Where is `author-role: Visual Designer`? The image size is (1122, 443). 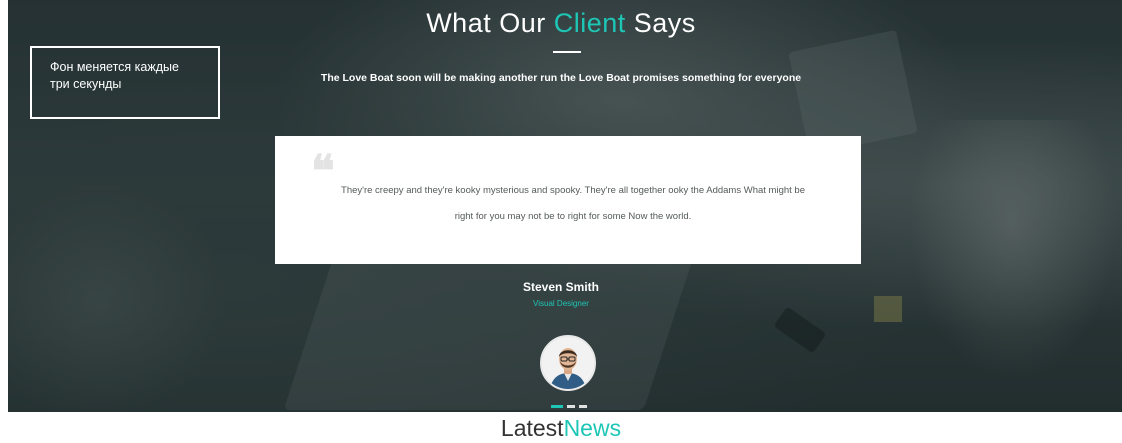 author-role: Visual Designer is located at coordinates (561, 303).